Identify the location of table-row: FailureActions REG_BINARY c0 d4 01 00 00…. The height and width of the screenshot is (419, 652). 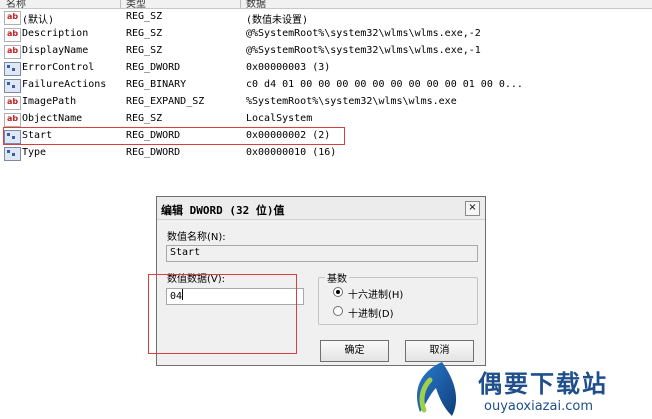
(326, 85).